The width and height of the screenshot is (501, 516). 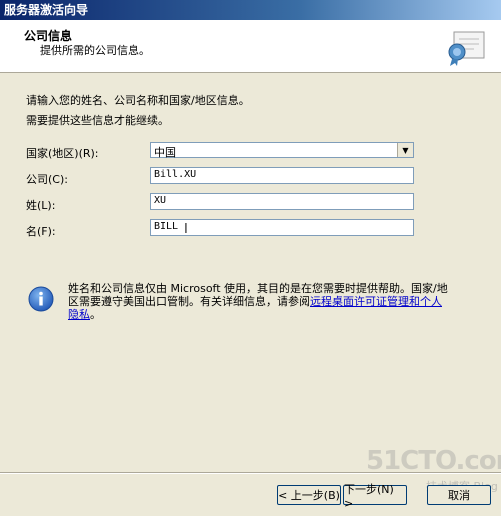 What do you see at coordinates (282, 150) in the screenshot?
I see `country-select: 中国 ▼` at bounding box center [282, 150].